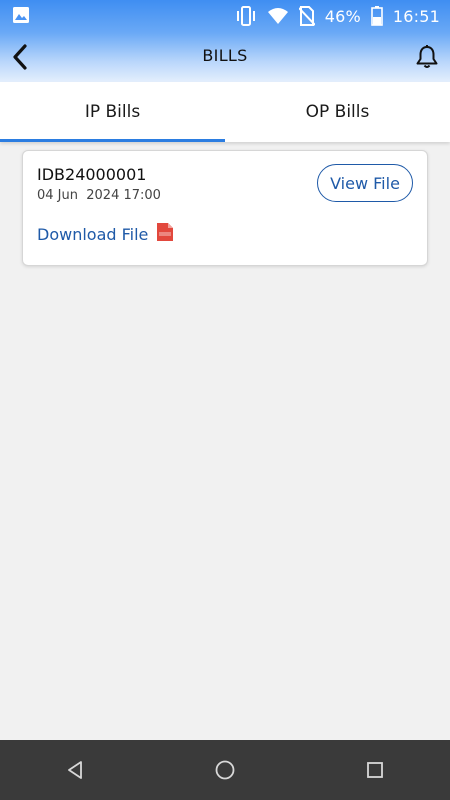 This screenshot has height=800, width=450. I want to click on nav-recents-icon, so click(375, 770).